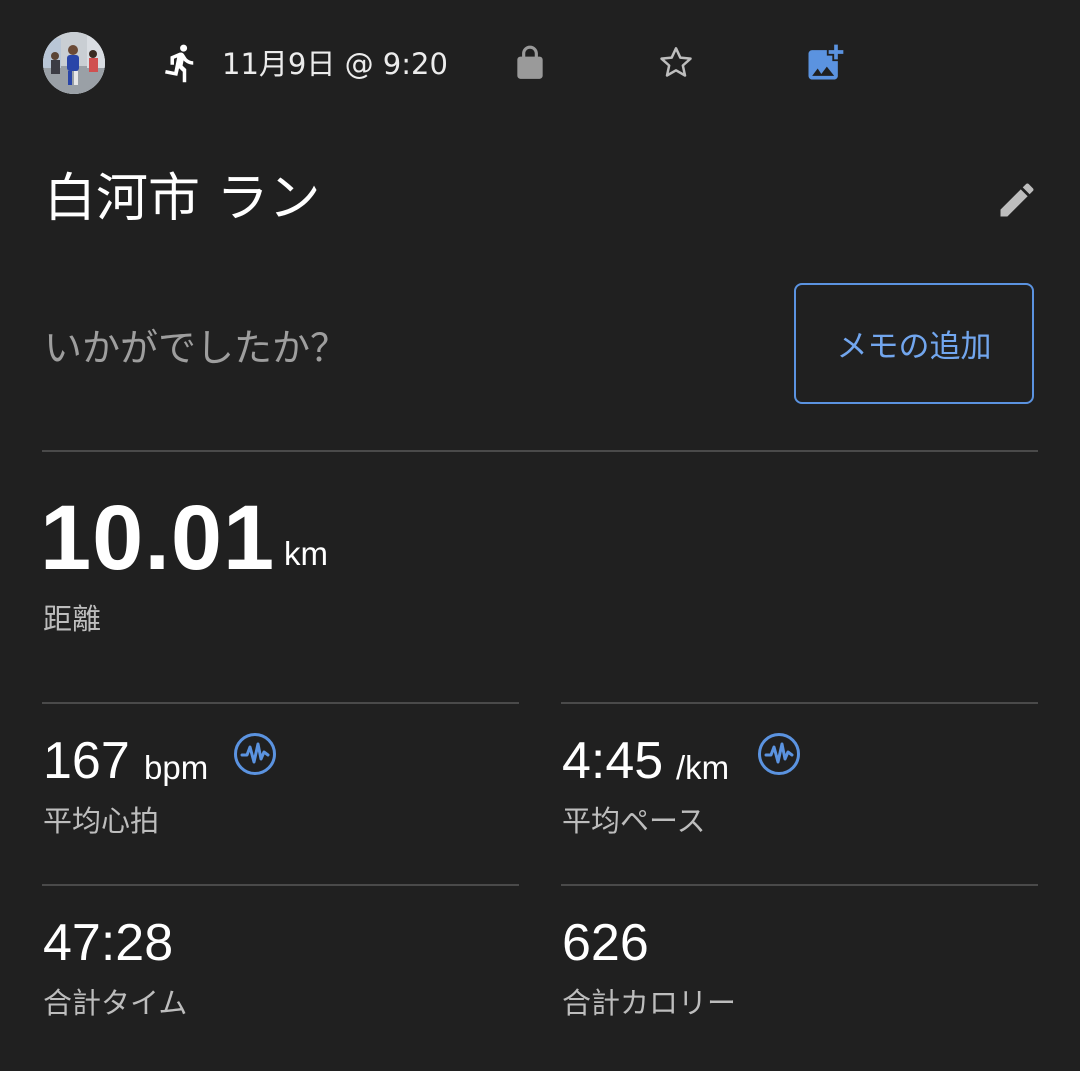 This screenshot has width=1080, height=1071. I want to click on running-icon, so click(181, 63).